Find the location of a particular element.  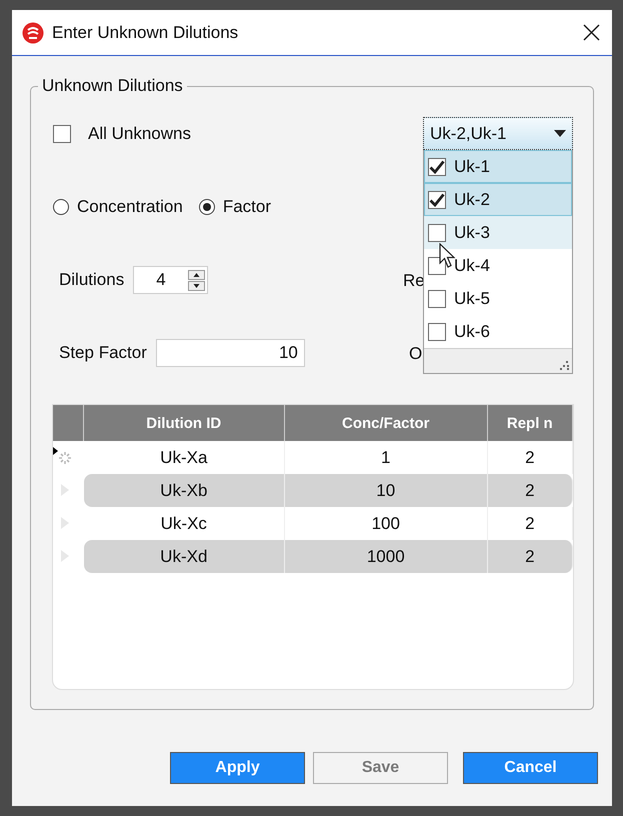

list-item: Uk-1 is located at coordinates (498, 166).